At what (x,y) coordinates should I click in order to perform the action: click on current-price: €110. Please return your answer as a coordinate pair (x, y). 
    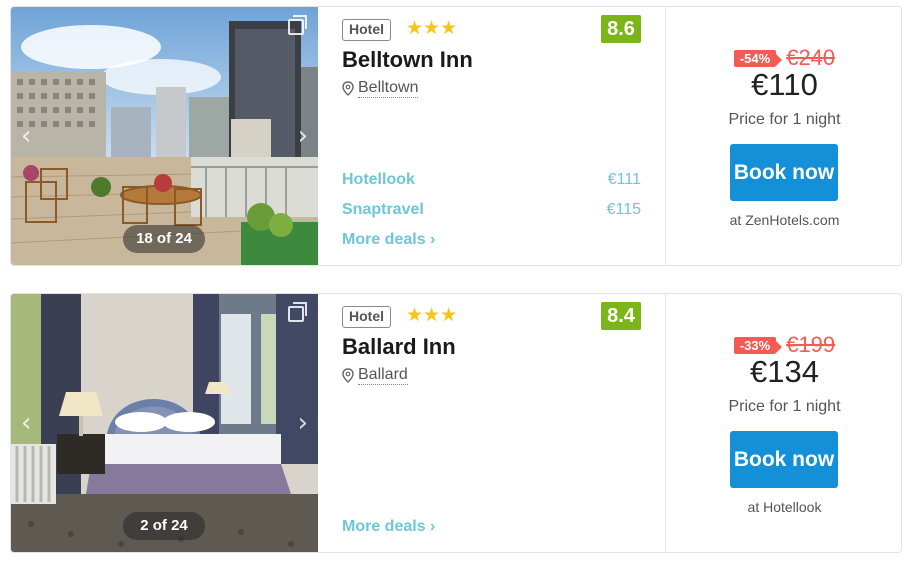
    Looking at the image, I should click on (784, 84).